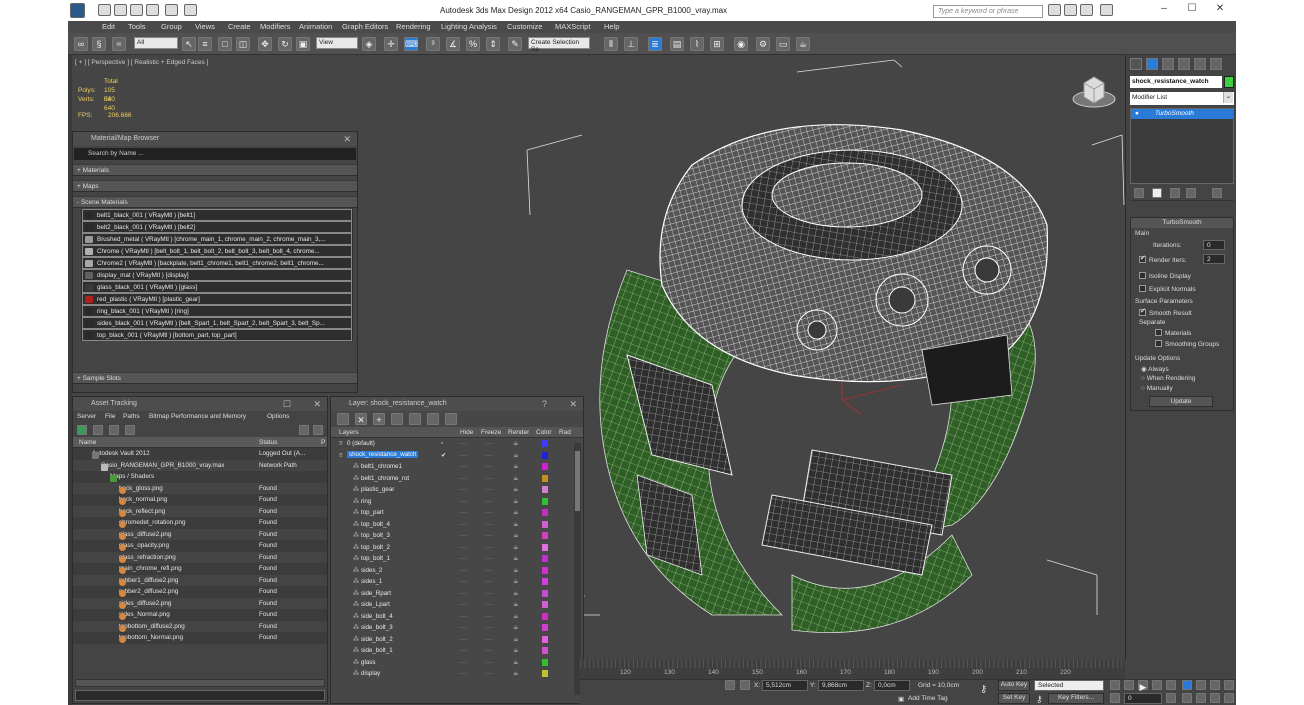  I want to click on layer-checkbox-icon: ▫, so click(442, 443).